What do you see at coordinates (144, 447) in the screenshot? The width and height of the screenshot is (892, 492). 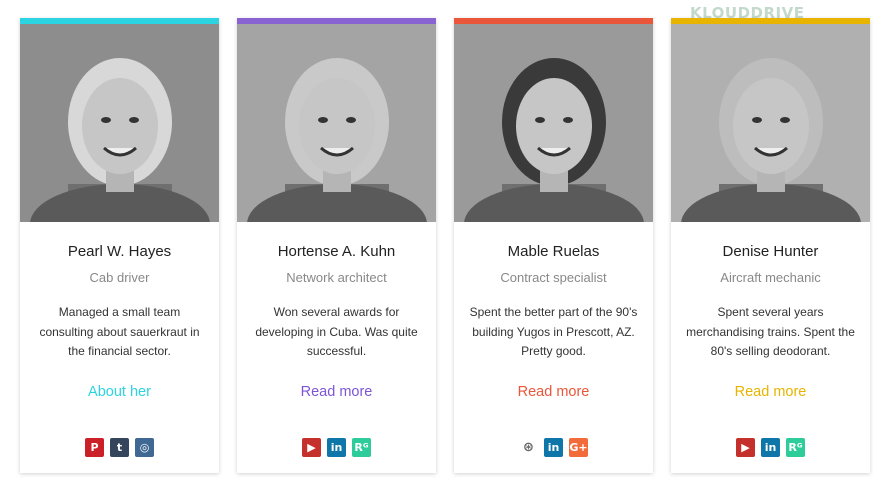 I see `instagram-icon: ◎` at bounding box center [144, 447].